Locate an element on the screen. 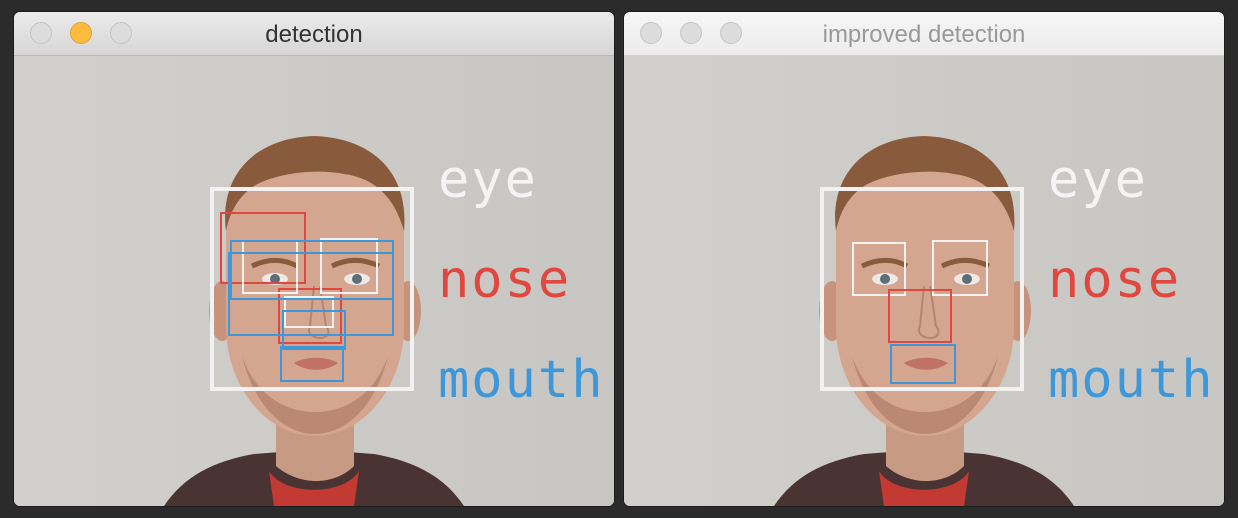 The width and height of the screenshot is (1238, 518). nose-box is located at coordinates (920, 316).